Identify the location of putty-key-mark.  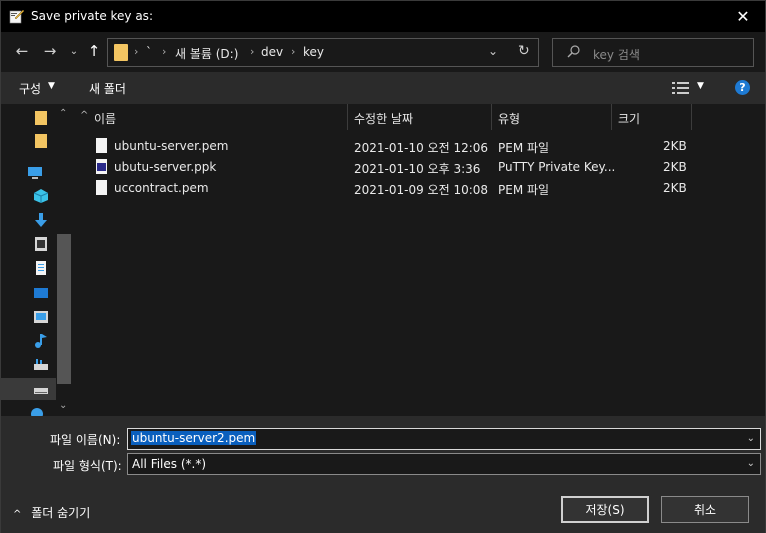
(101, 167).